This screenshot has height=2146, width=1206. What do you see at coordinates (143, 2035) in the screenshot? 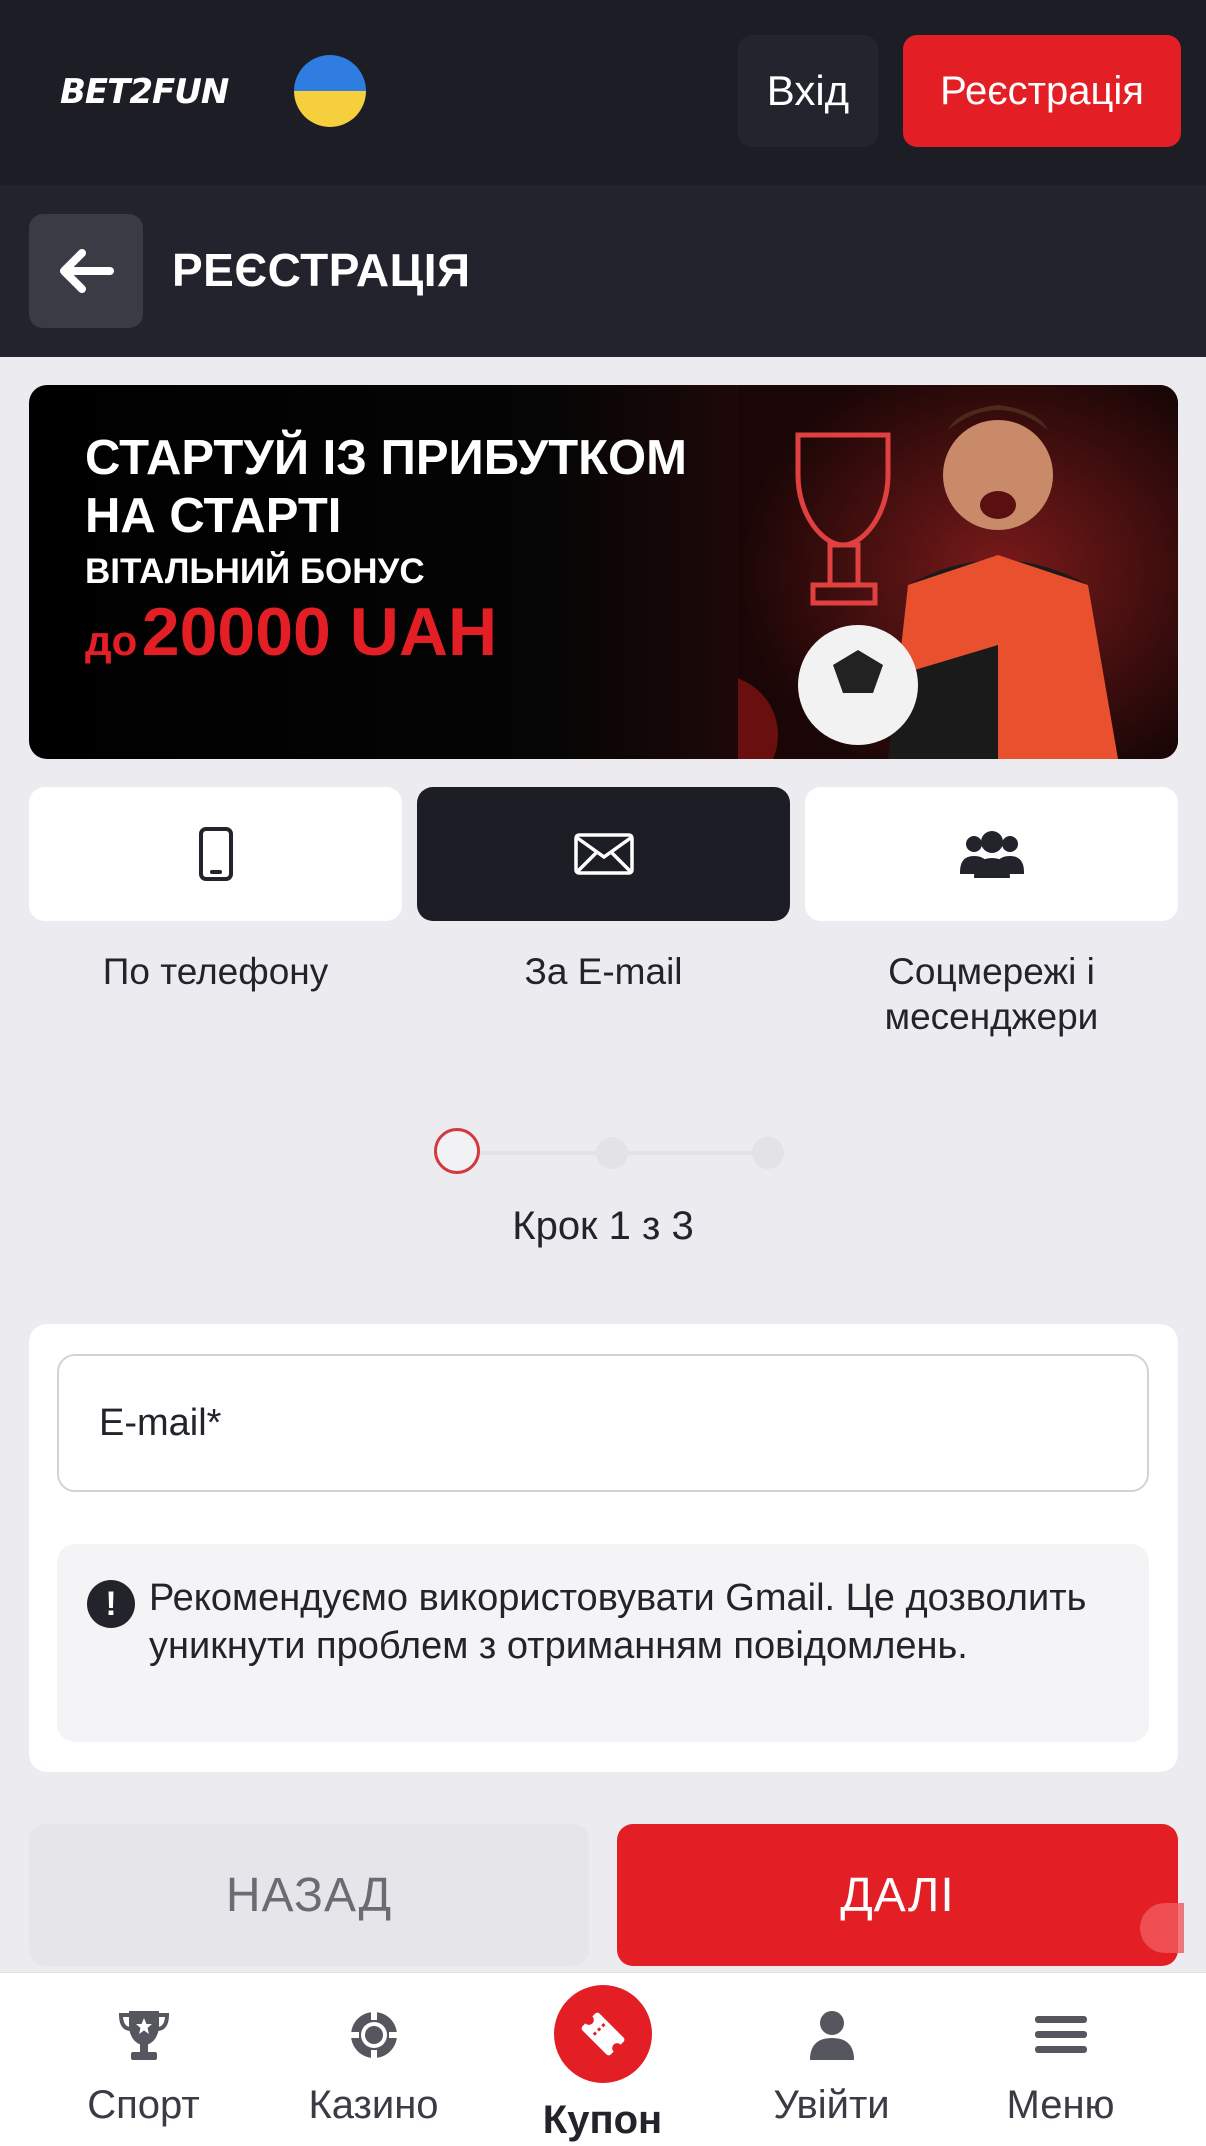
I see `trophy-icon` at bounding box center [143, 2035].